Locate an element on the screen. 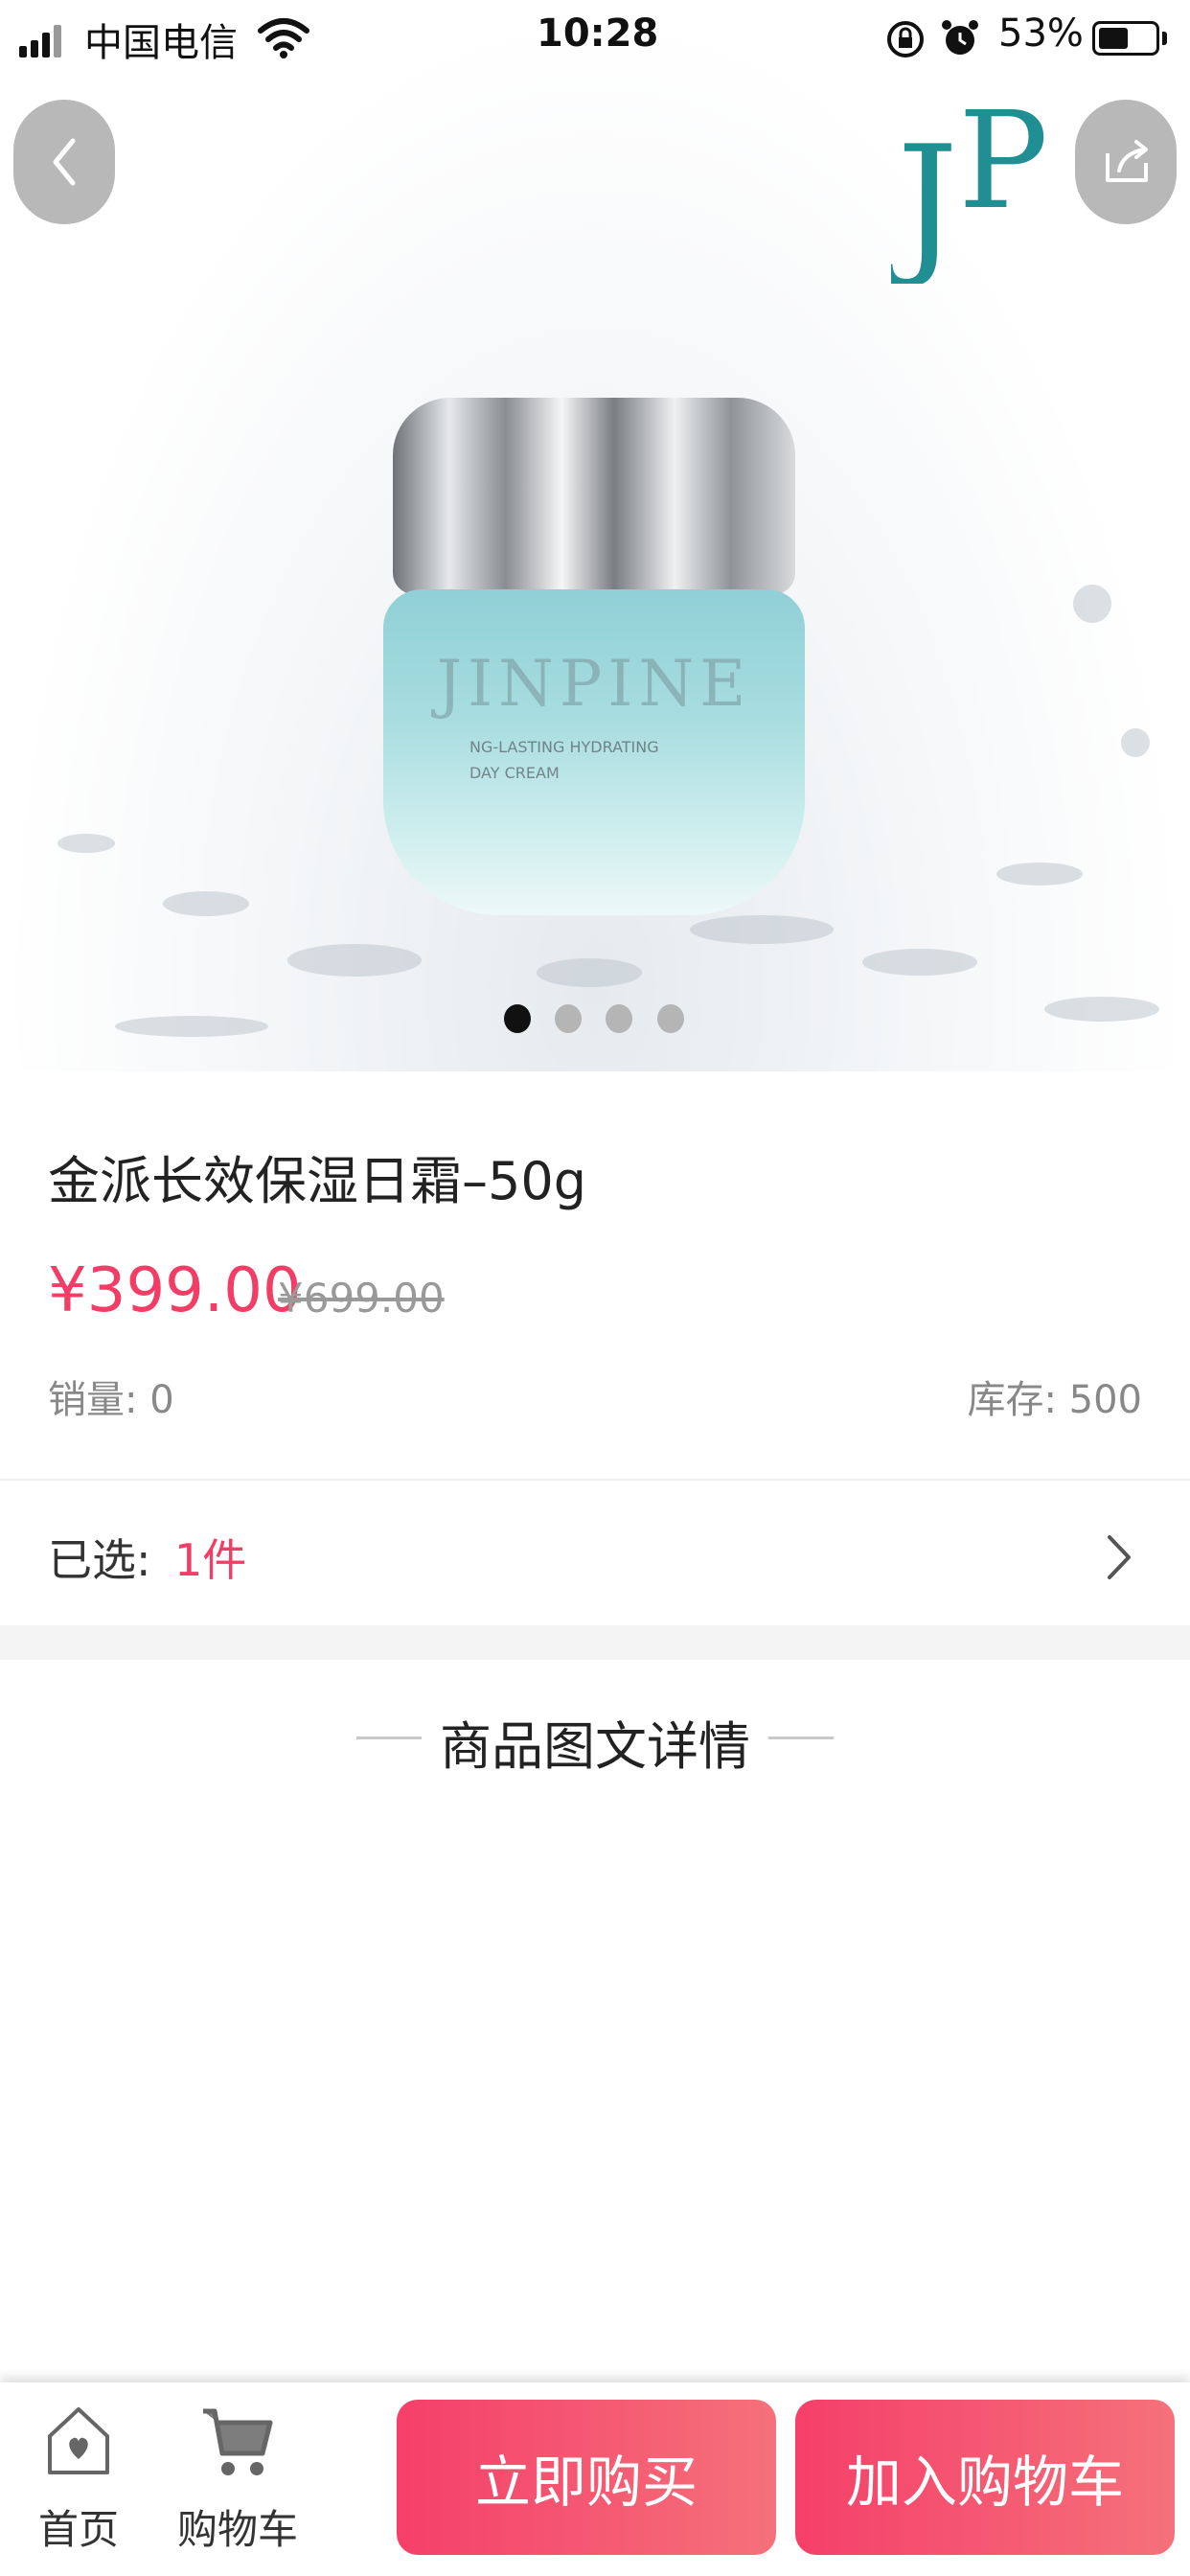 This screenshot has height=2576, width=1190. svg-text: J is located at coordinates (925, 198).